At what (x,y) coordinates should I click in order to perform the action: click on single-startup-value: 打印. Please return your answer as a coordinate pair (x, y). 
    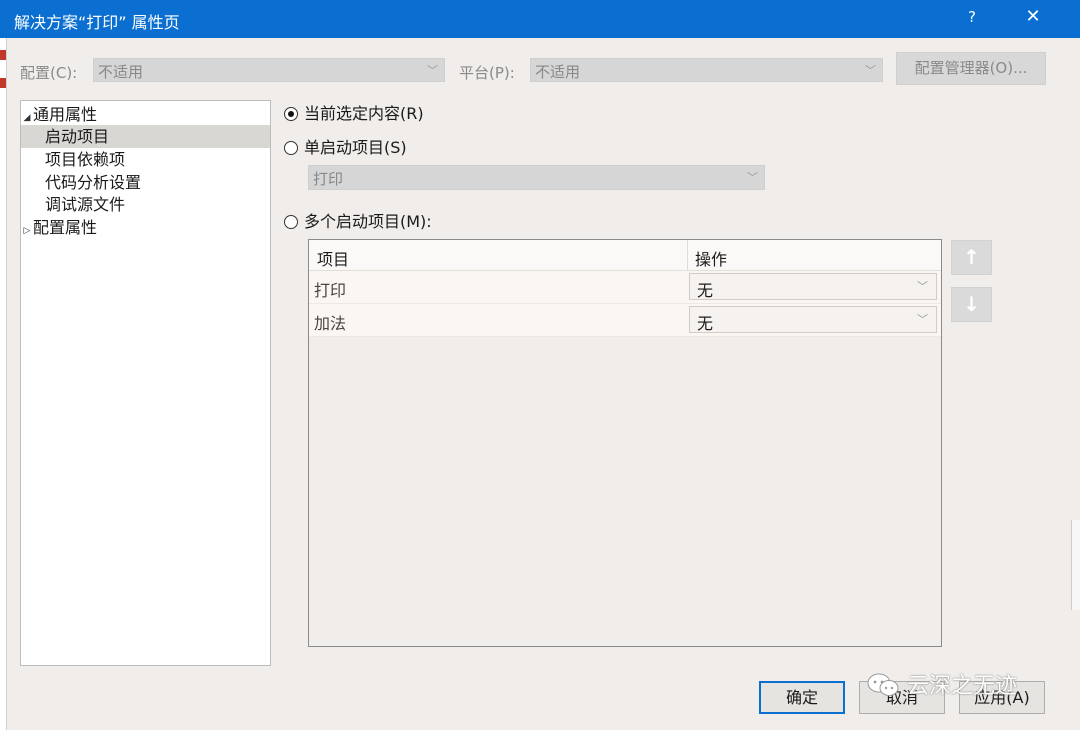
    Looking at the image, I should click on (328, 179).